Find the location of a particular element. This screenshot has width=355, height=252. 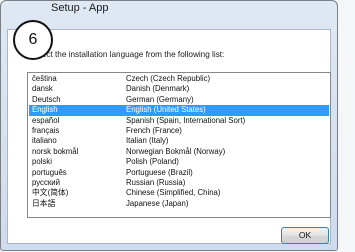

language-english-name: Czech (Czech Republic) is located at coordinates (168, 78).